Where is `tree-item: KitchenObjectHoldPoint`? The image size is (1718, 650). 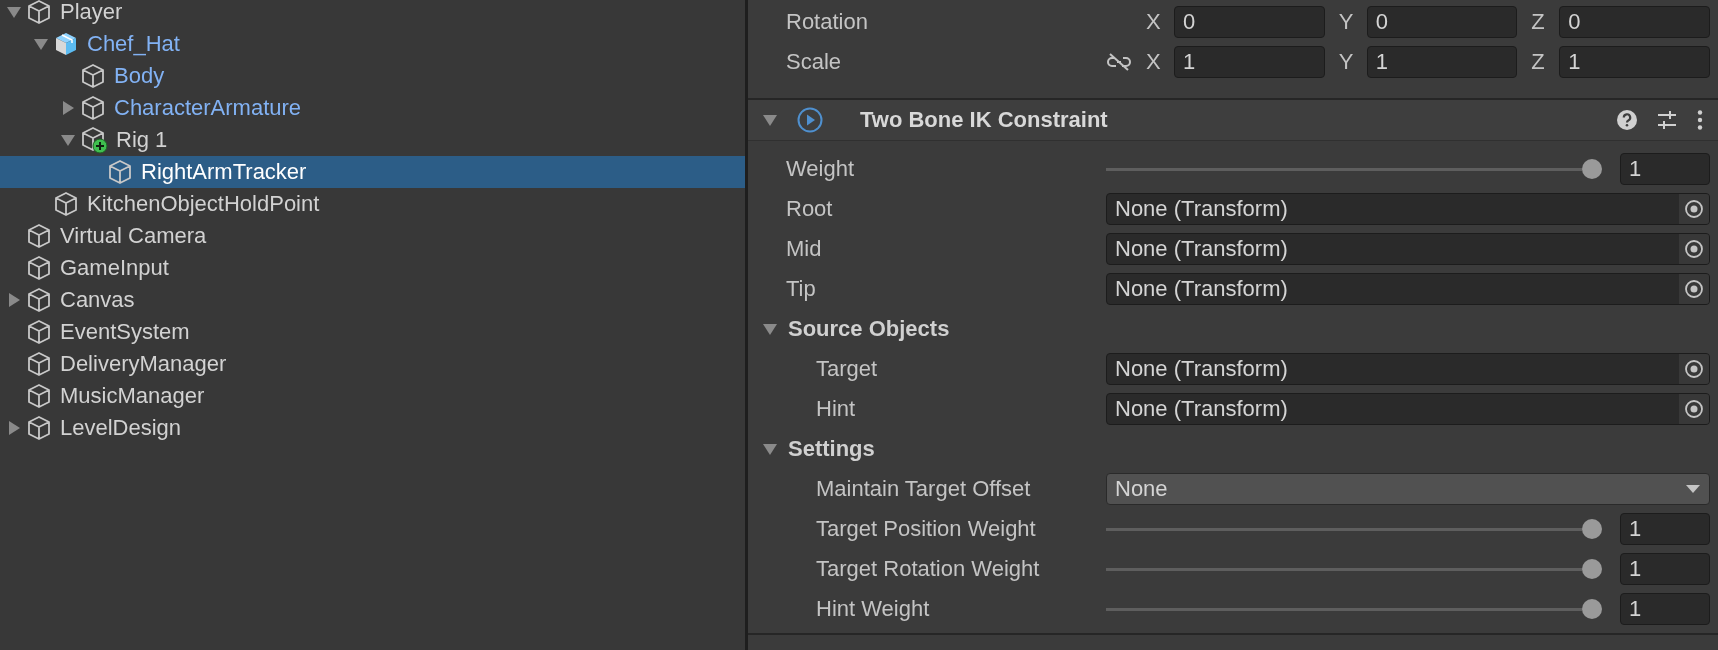
tree-item: KitchenObjectHoldPoint is located at coordinates (372, 204).